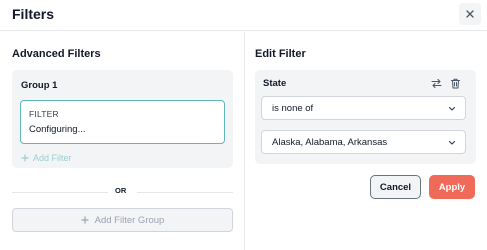 The image size is (487, 250). I want to click on add-filter-group-button: Add Filter Group, so click(122, 220).